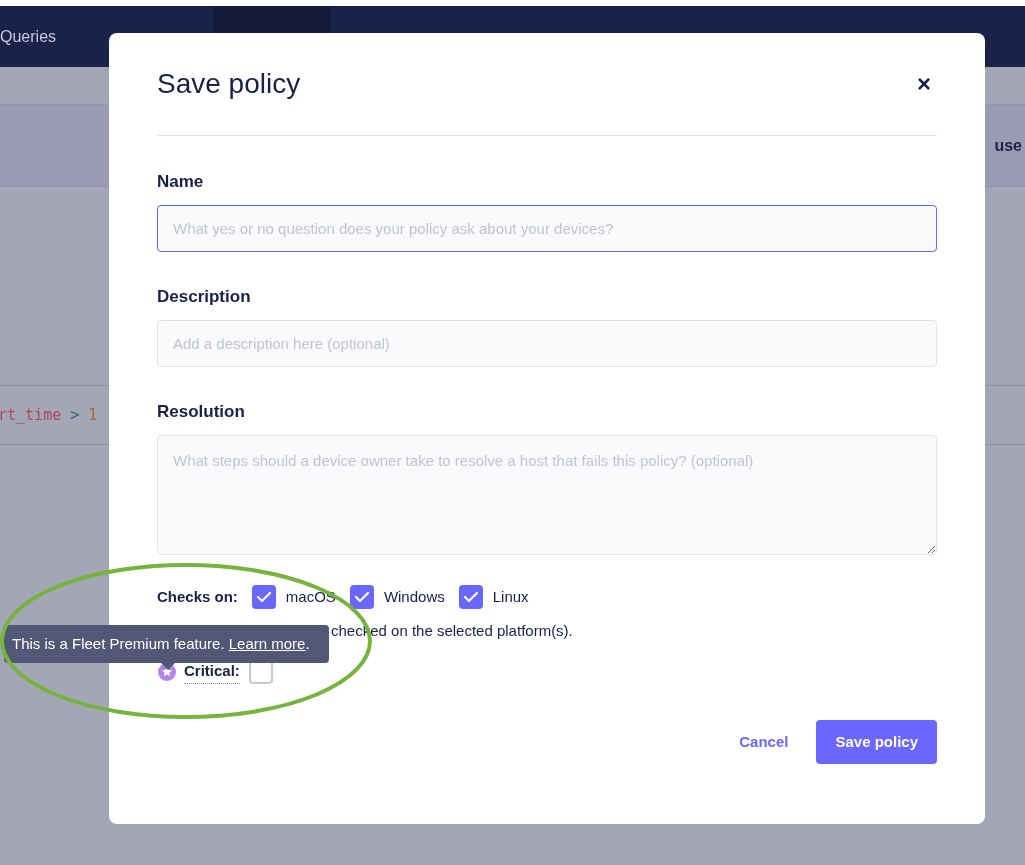 The image size is (1025, 865). I want to click on input-field: What yes or no question does your policy ask about your devices?, so click(547, 228).